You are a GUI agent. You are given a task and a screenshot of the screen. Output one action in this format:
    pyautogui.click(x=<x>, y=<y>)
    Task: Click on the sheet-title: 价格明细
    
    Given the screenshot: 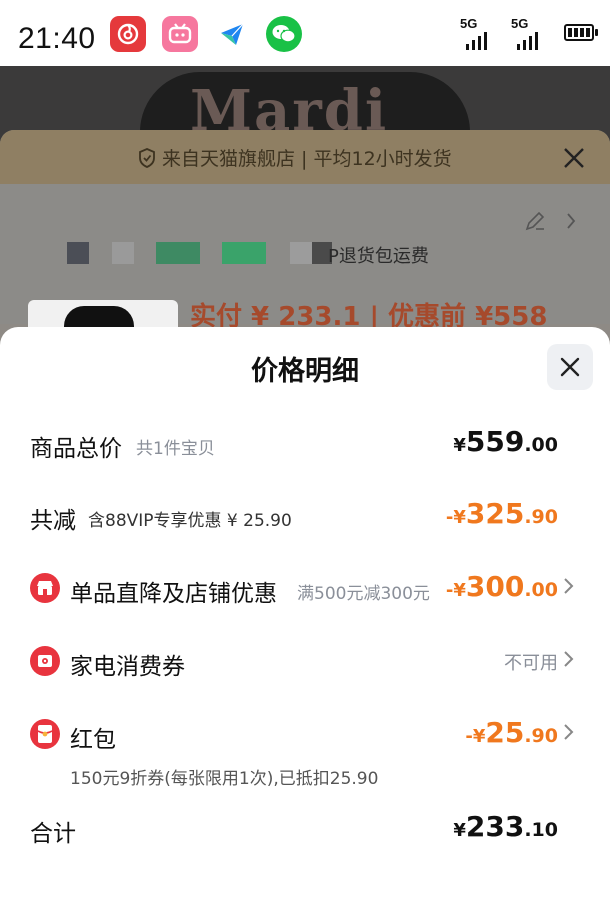 What is the action you would take?
    pyautogui.click(x=305, y=371)
    